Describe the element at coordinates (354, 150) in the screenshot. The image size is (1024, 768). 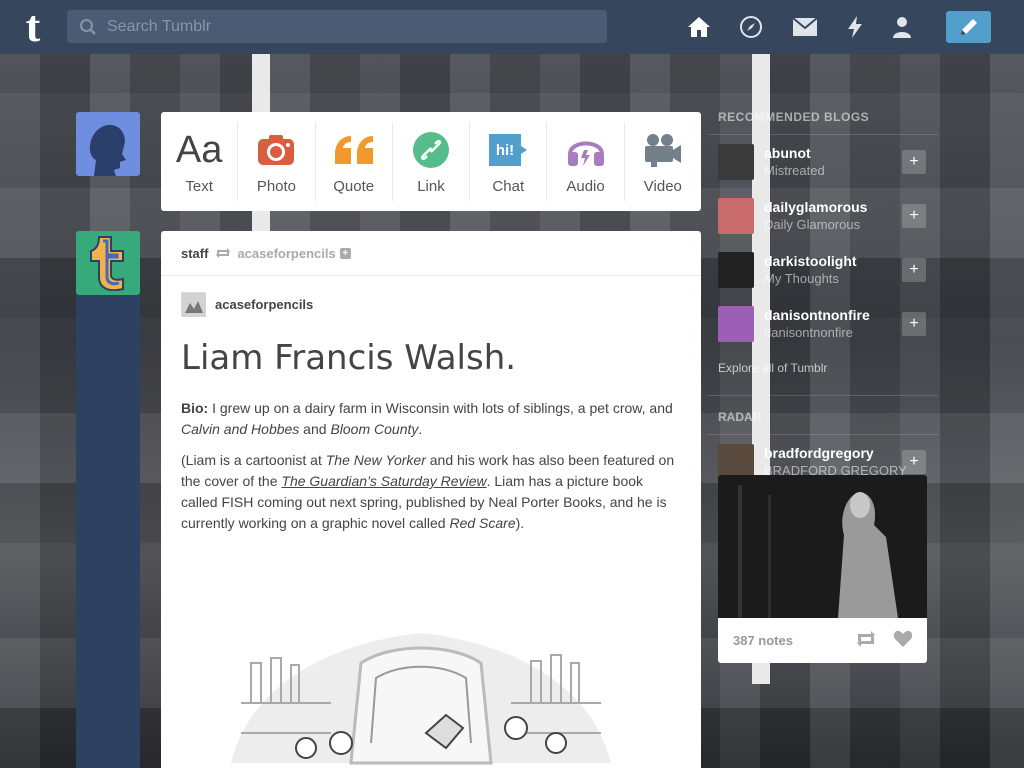
I see `quote-icon` at that location.